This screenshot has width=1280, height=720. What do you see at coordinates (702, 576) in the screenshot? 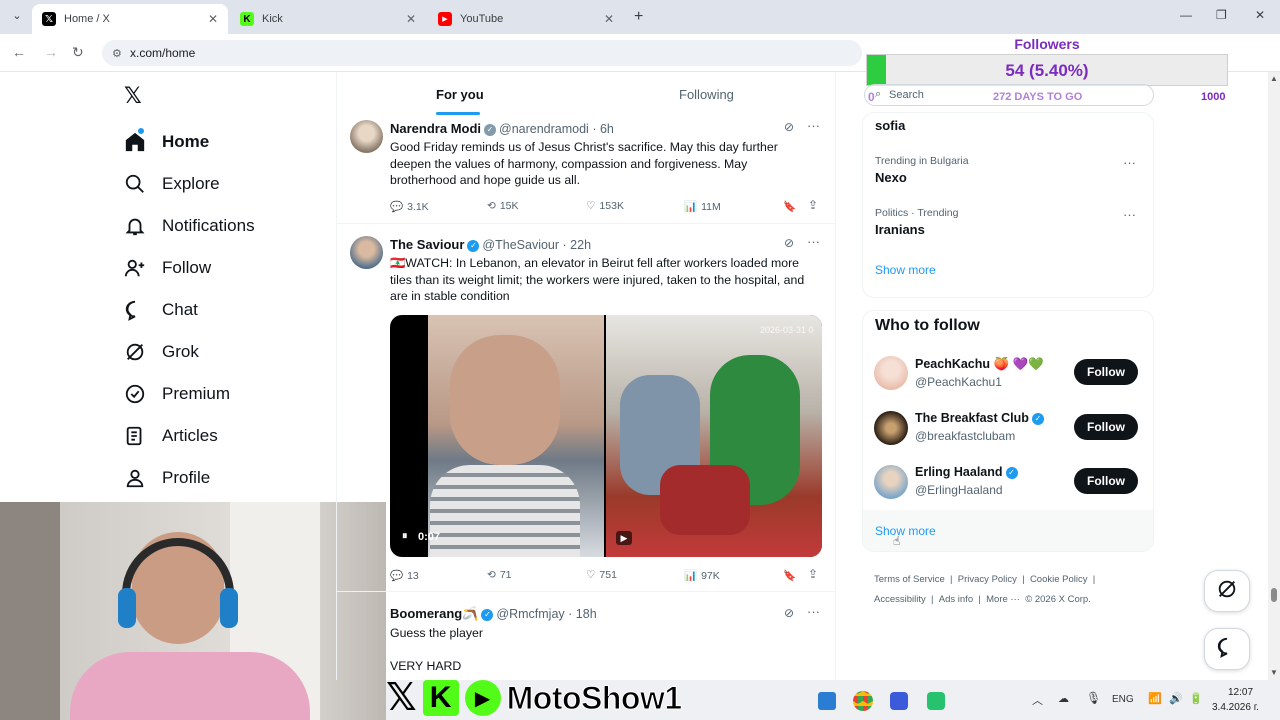
I see `views-button: 📊 97K` at bounding box center [702, 576].